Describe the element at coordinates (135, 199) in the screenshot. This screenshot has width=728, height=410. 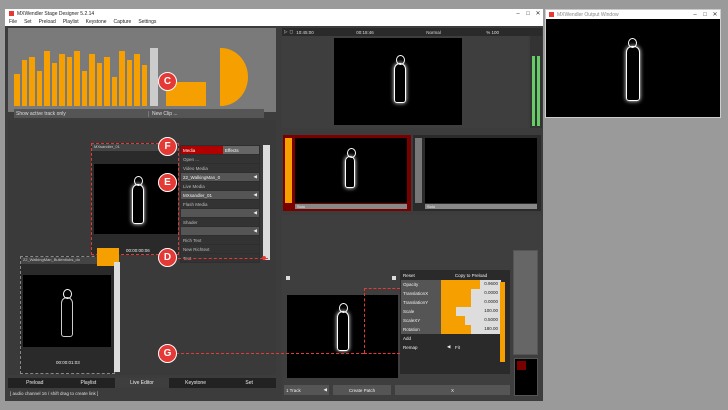
I see `clip-window-f: MXsandler_01 00:00:00:06` at that location.